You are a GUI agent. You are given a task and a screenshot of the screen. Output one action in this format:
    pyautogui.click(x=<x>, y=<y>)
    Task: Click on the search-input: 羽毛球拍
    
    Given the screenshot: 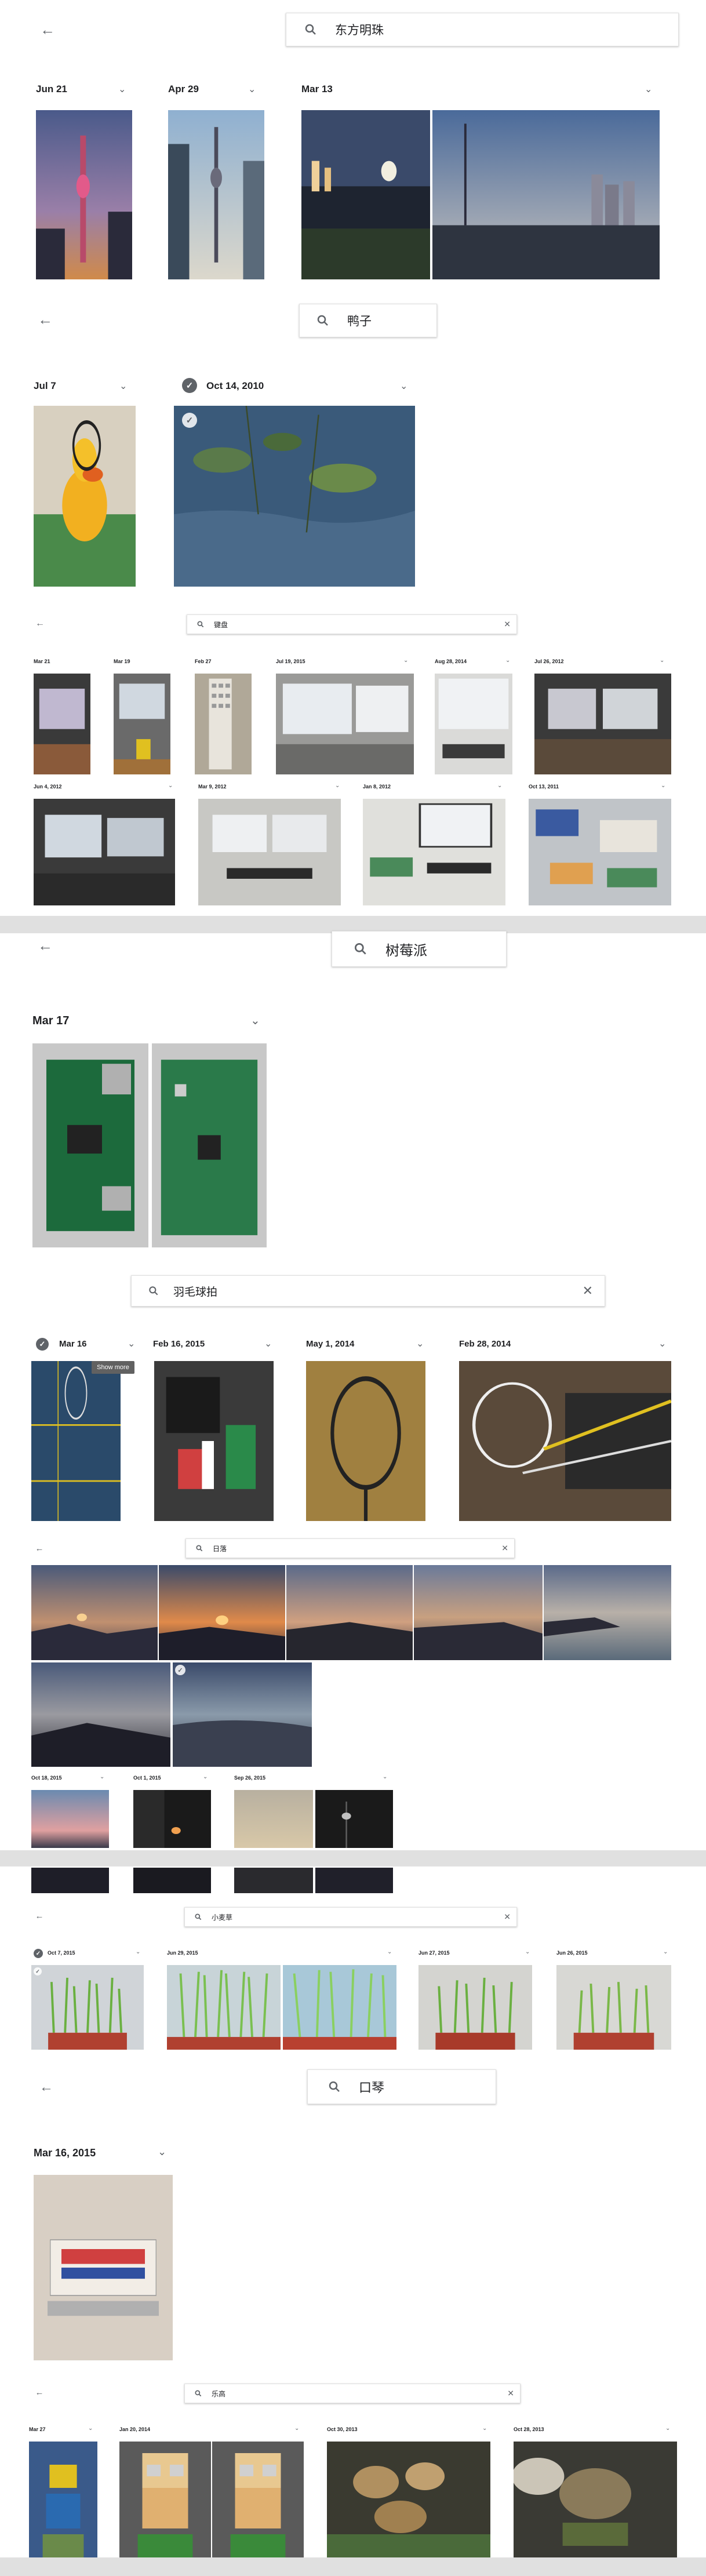 What is the action you would take?
    pyautogui.click(x=195, y=1291)
    